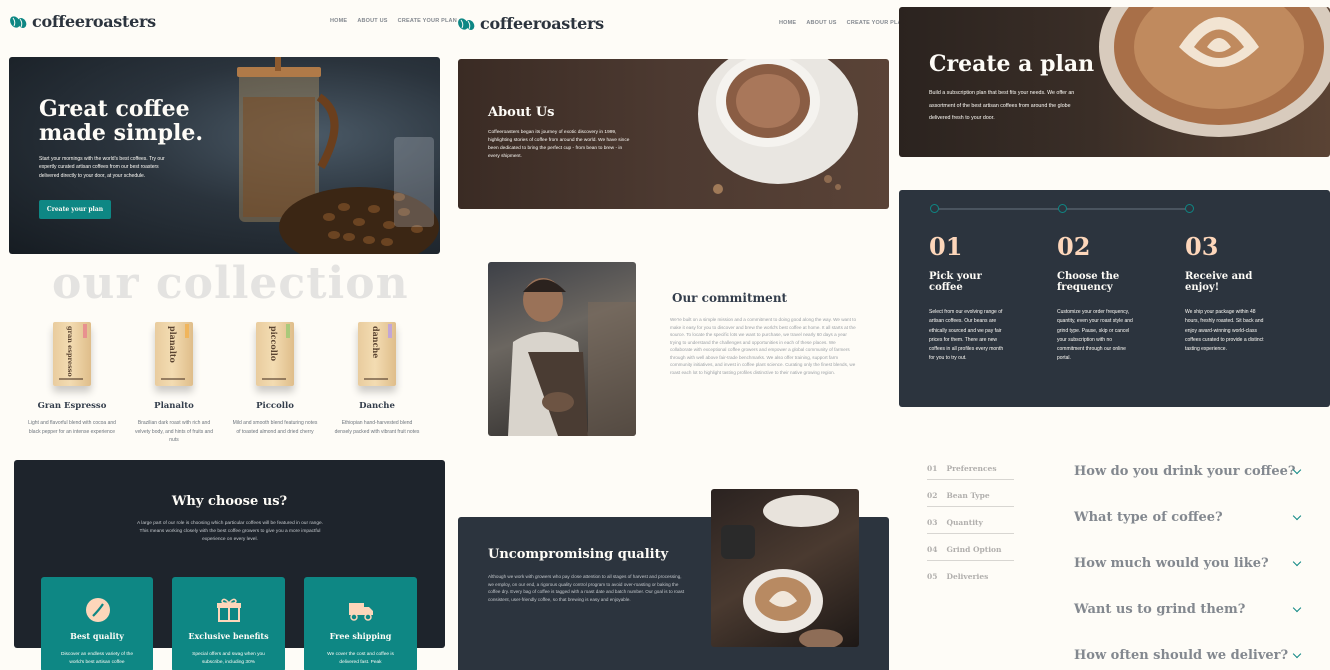 Image resolution: width=1330 pixels, height=670 pixels. I want to click on commitment-title: Our commitment, so click(730, 298).